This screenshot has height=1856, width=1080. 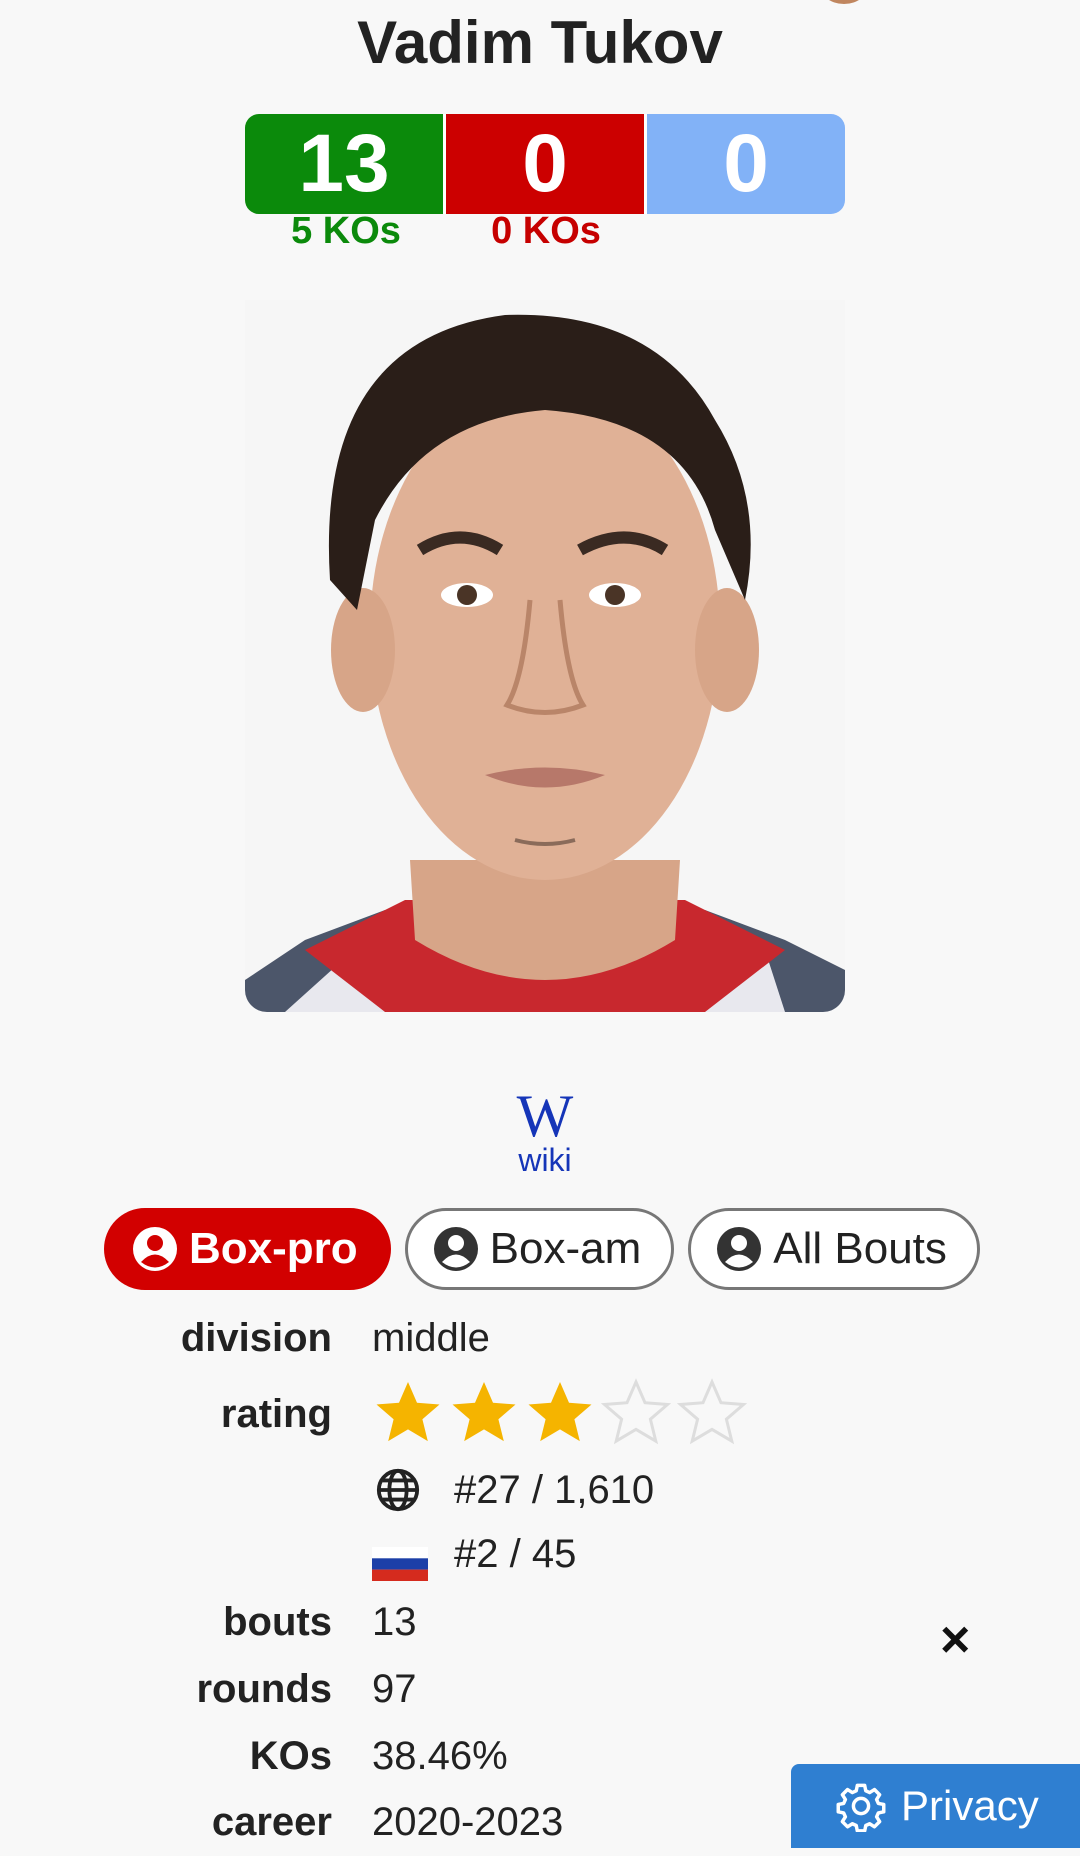 I want to click on country-rank: #2 / 45, so click(x=515, y=1554).